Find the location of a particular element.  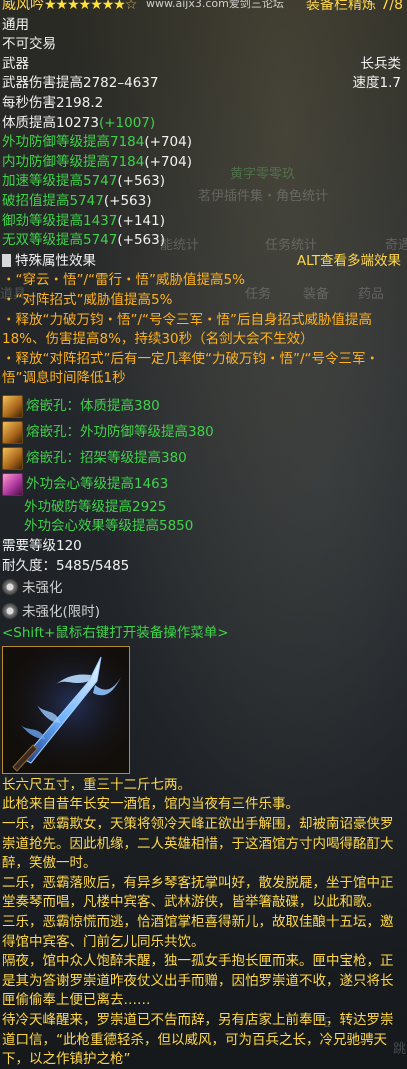

socket-row: 熔嵌孔：招架等级提高380 is located at coordinates (203, 459).